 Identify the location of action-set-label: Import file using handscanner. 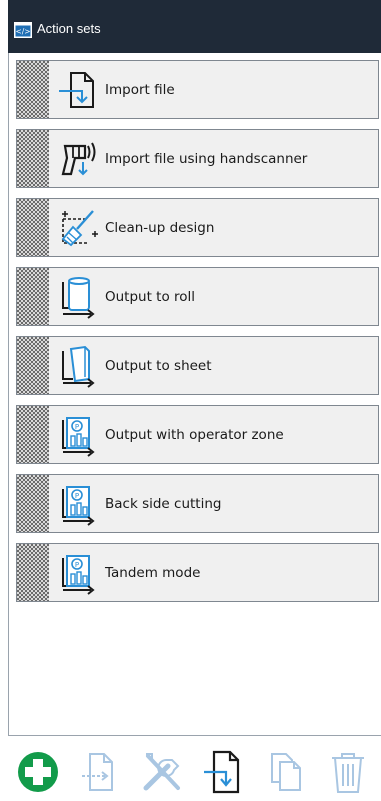
(206, 158).